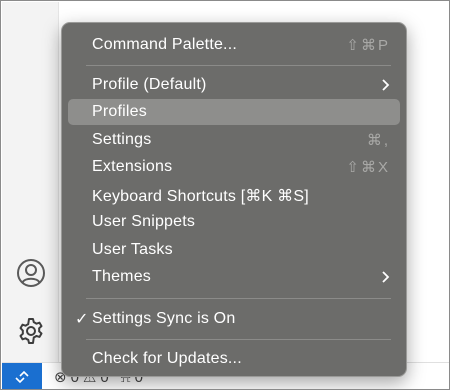 This screenshot has width=450, height=390. Describe the element at coordinates (234, 250) in the screenshot. I see `menu-item-user-tasks: User Tasks` at that location.